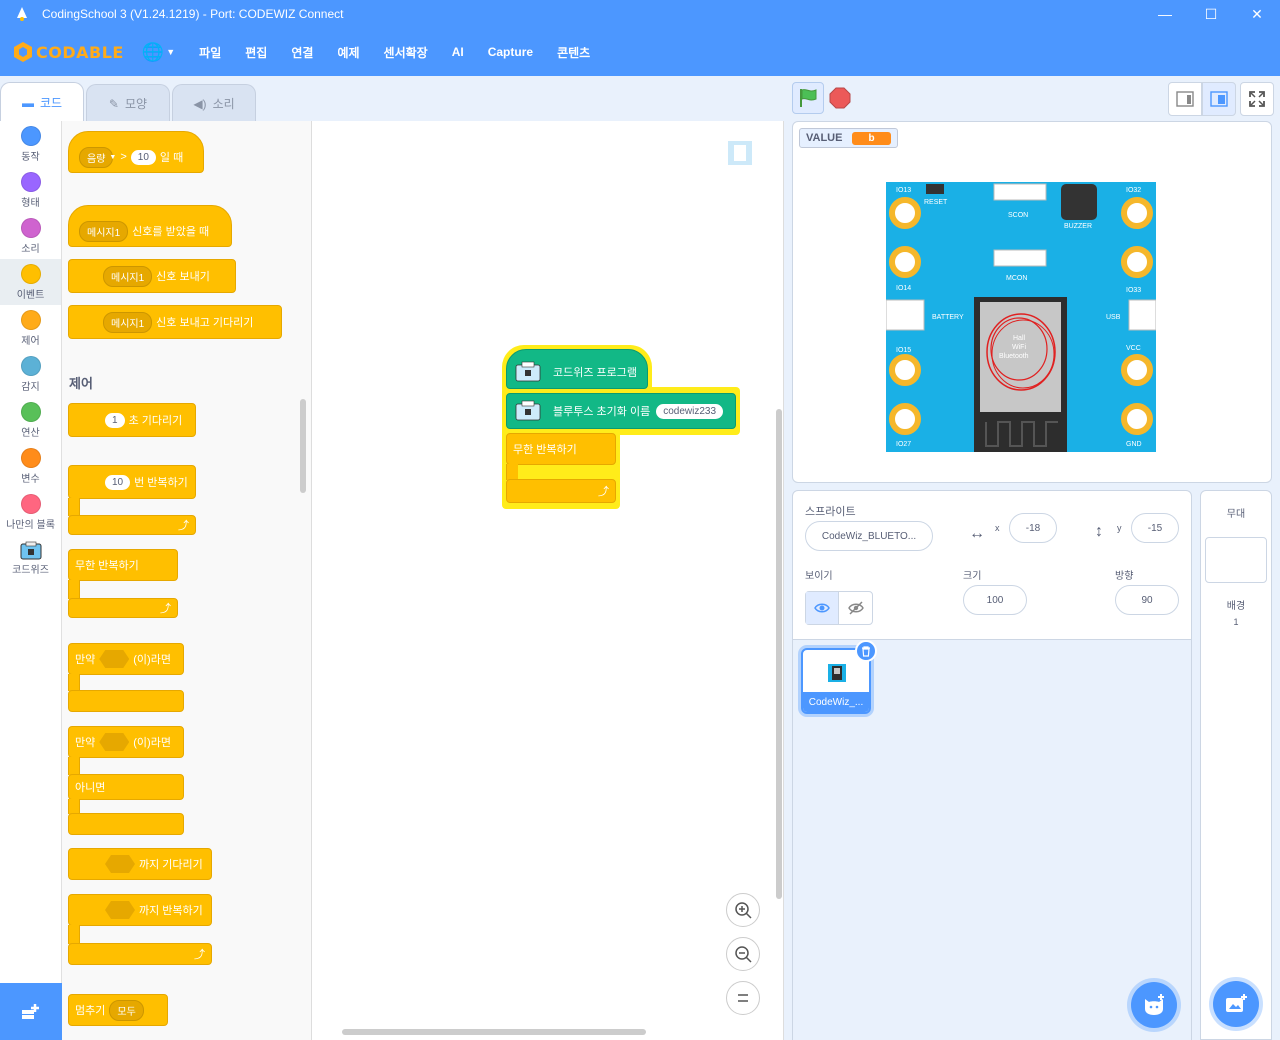  Describe the element at coordinates (150, 226) in the screenshot. I see `block-when-receive: 메시지1 신호를 받았을 때` at that location.